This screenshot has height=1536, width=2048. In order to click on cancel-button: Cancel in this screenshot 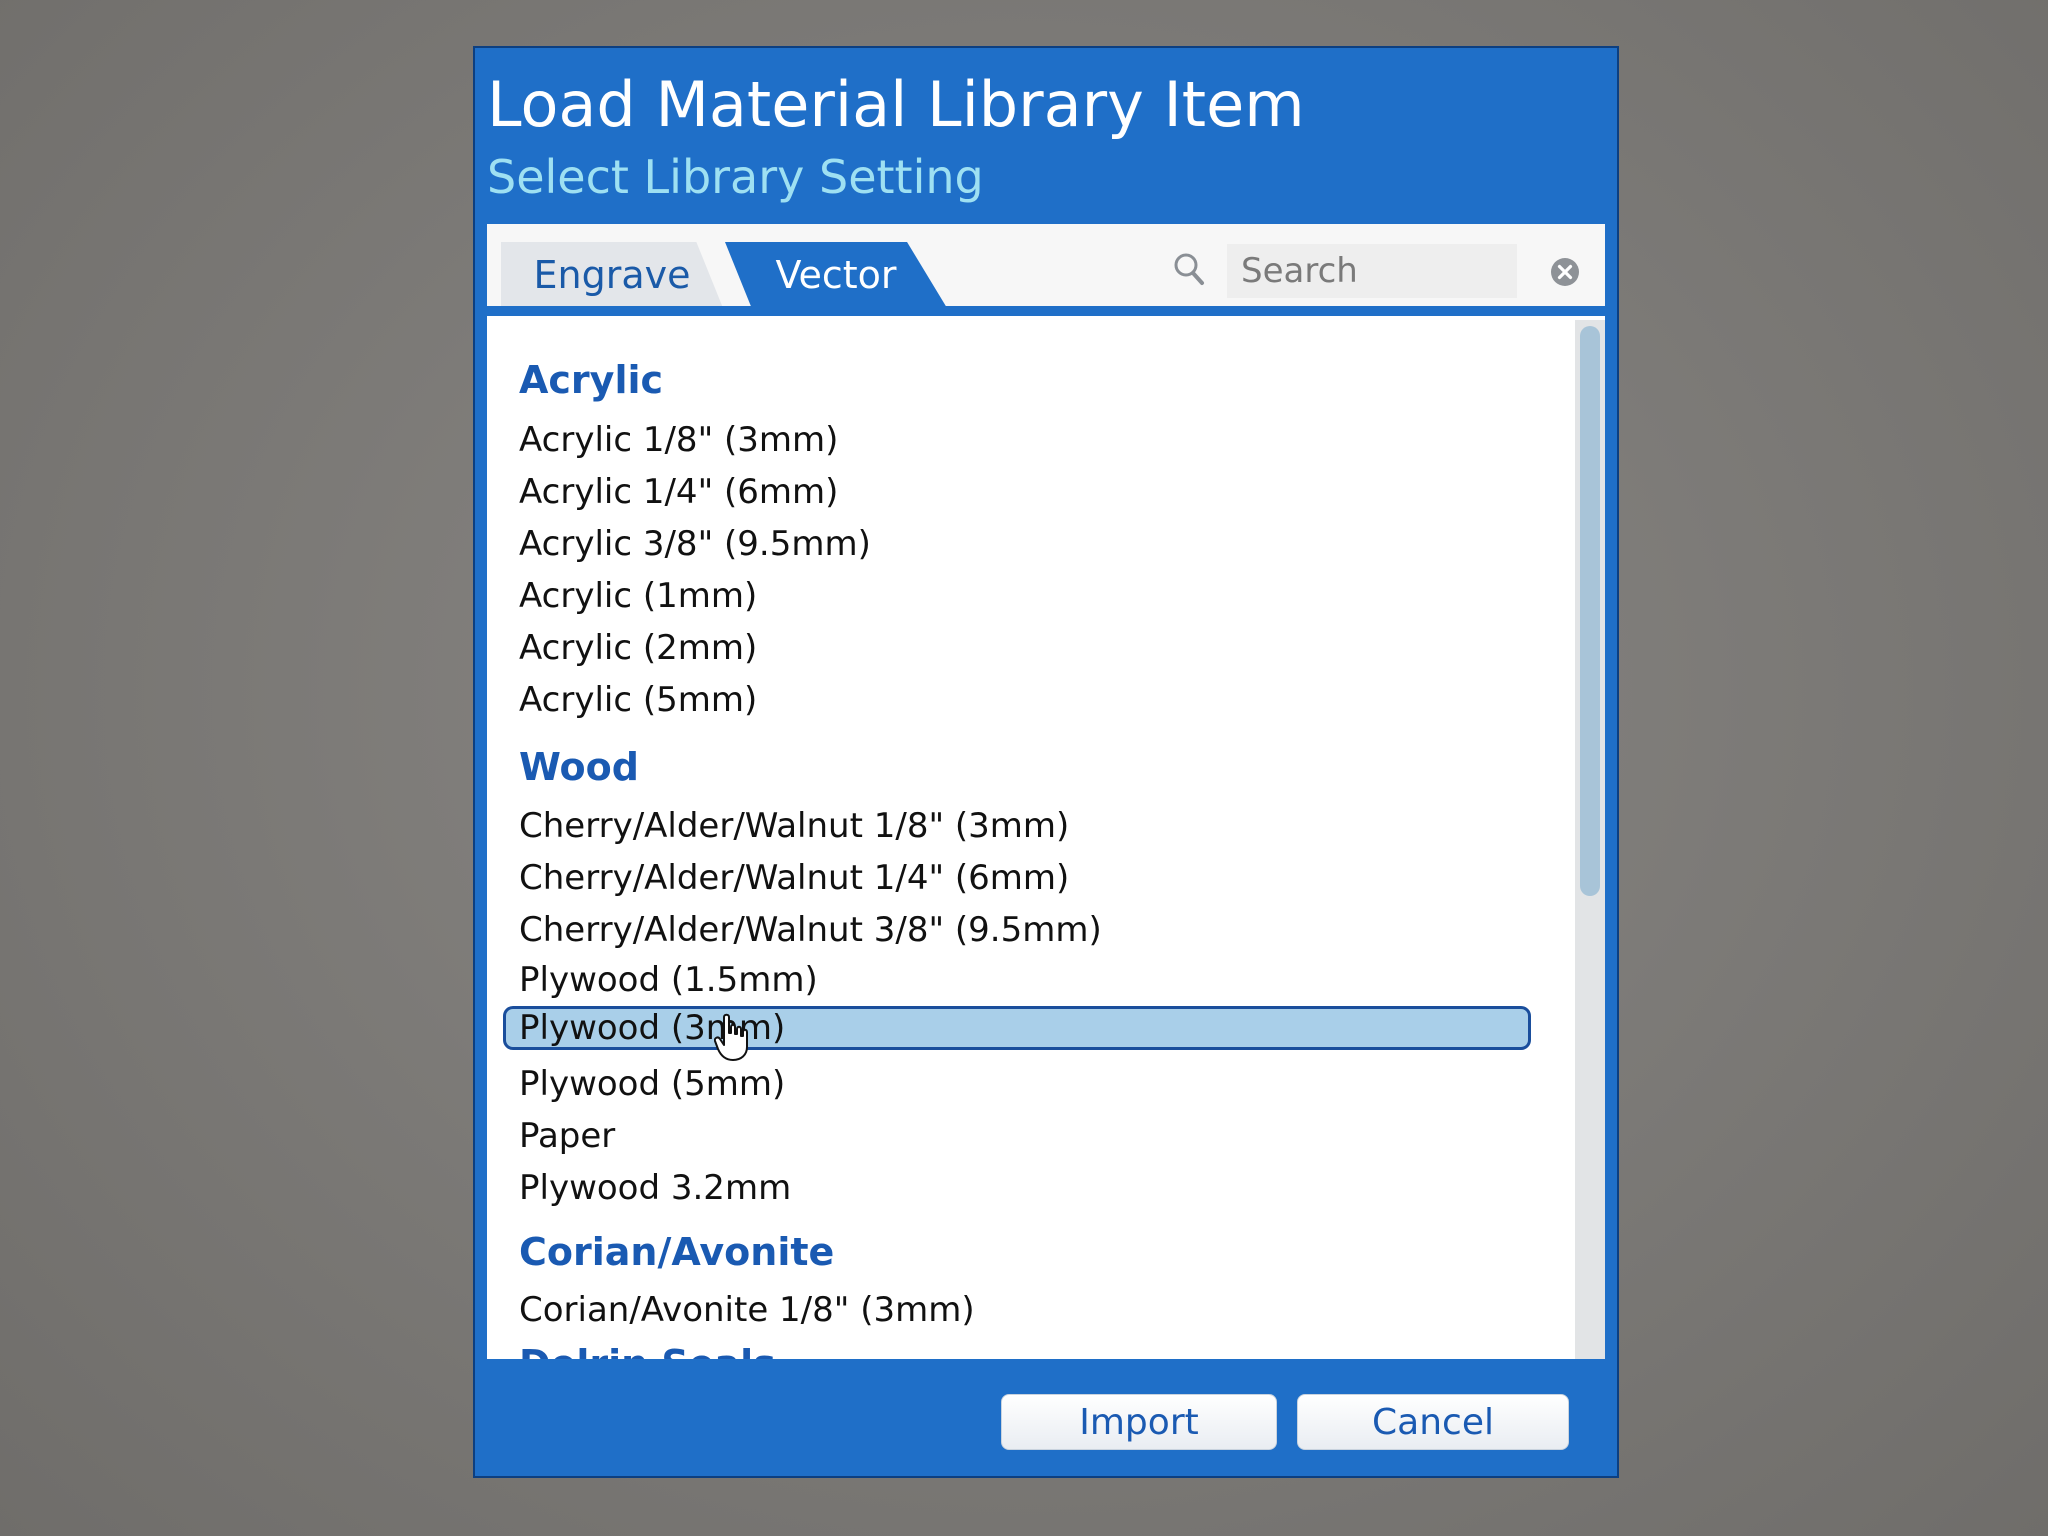, I will do `click(1433, 1422)`.